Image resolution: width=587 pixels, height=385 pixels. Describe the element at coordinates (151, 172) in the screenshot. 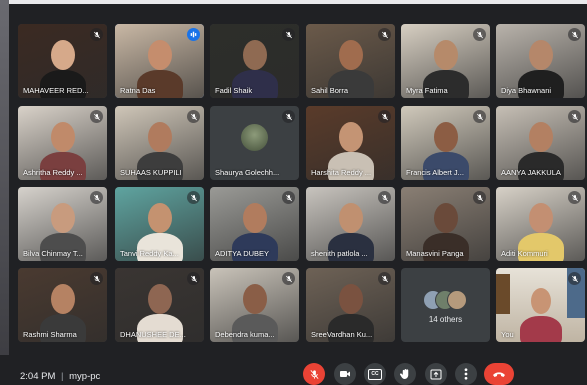

I see `participant-name: SUHAAS KUPPILI` at that location.